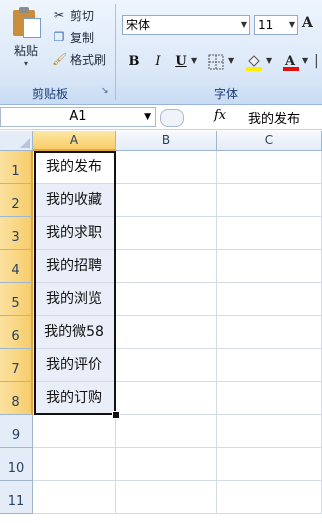  What do you see at coordinates (138, 25) in the screenshot?
I see `font-name-value: 宋体` at bounding box center [138, 25].